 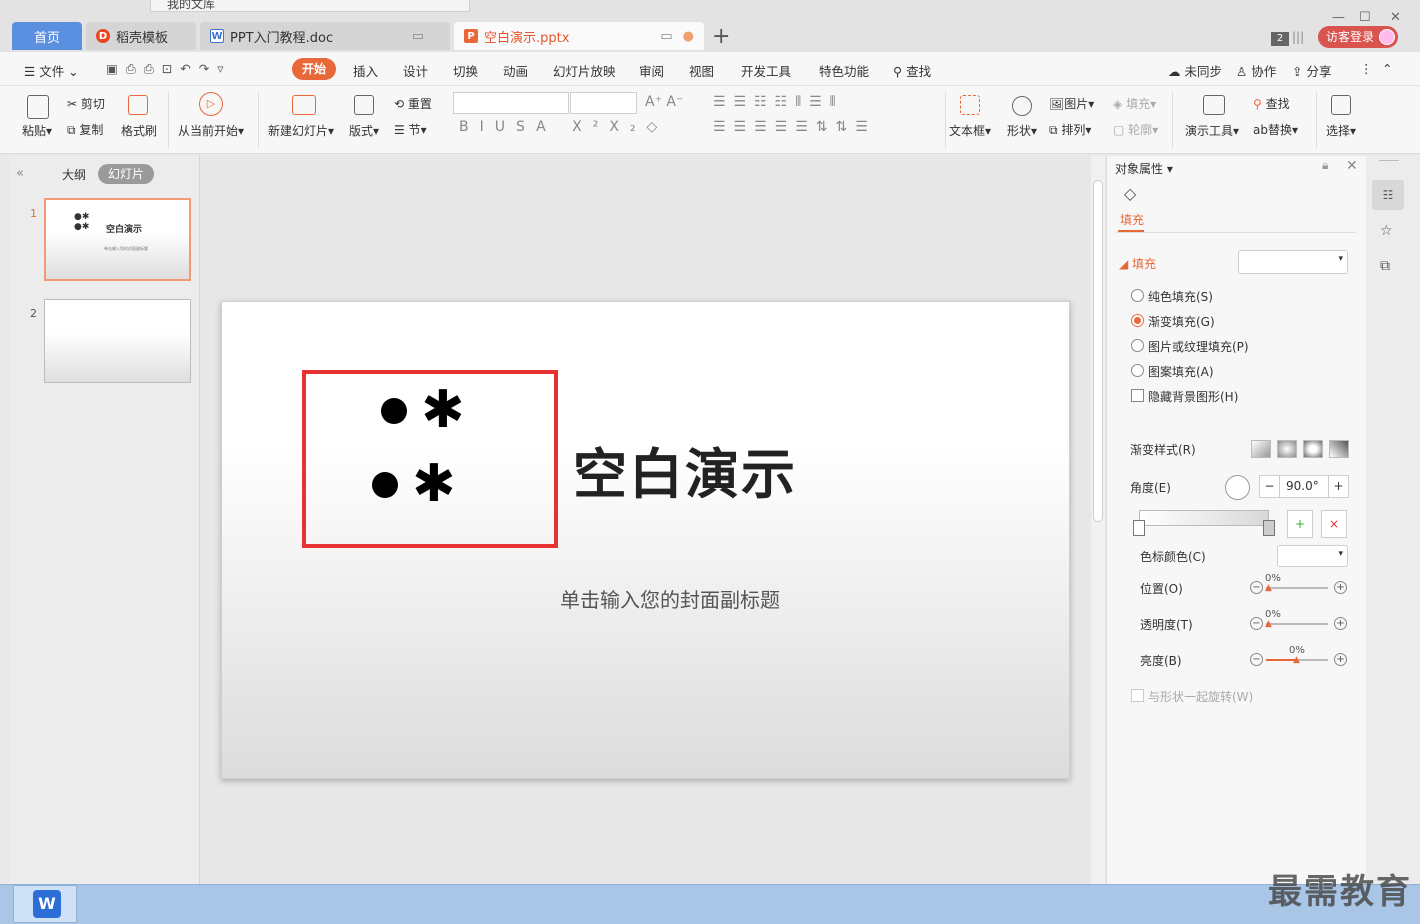 I want to click on file-menu: ☰ 文件 ⌄, so click(x=51, y=70).